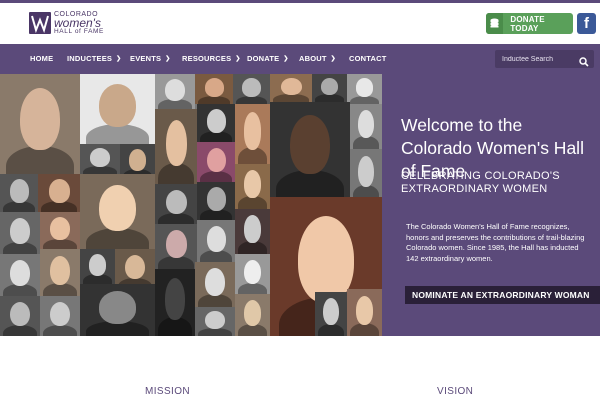  What do you see at coordinates (207, 58) in the screenshot?
I see `nav-label-resources: RESOURCES` at bounding box center [207, 58].